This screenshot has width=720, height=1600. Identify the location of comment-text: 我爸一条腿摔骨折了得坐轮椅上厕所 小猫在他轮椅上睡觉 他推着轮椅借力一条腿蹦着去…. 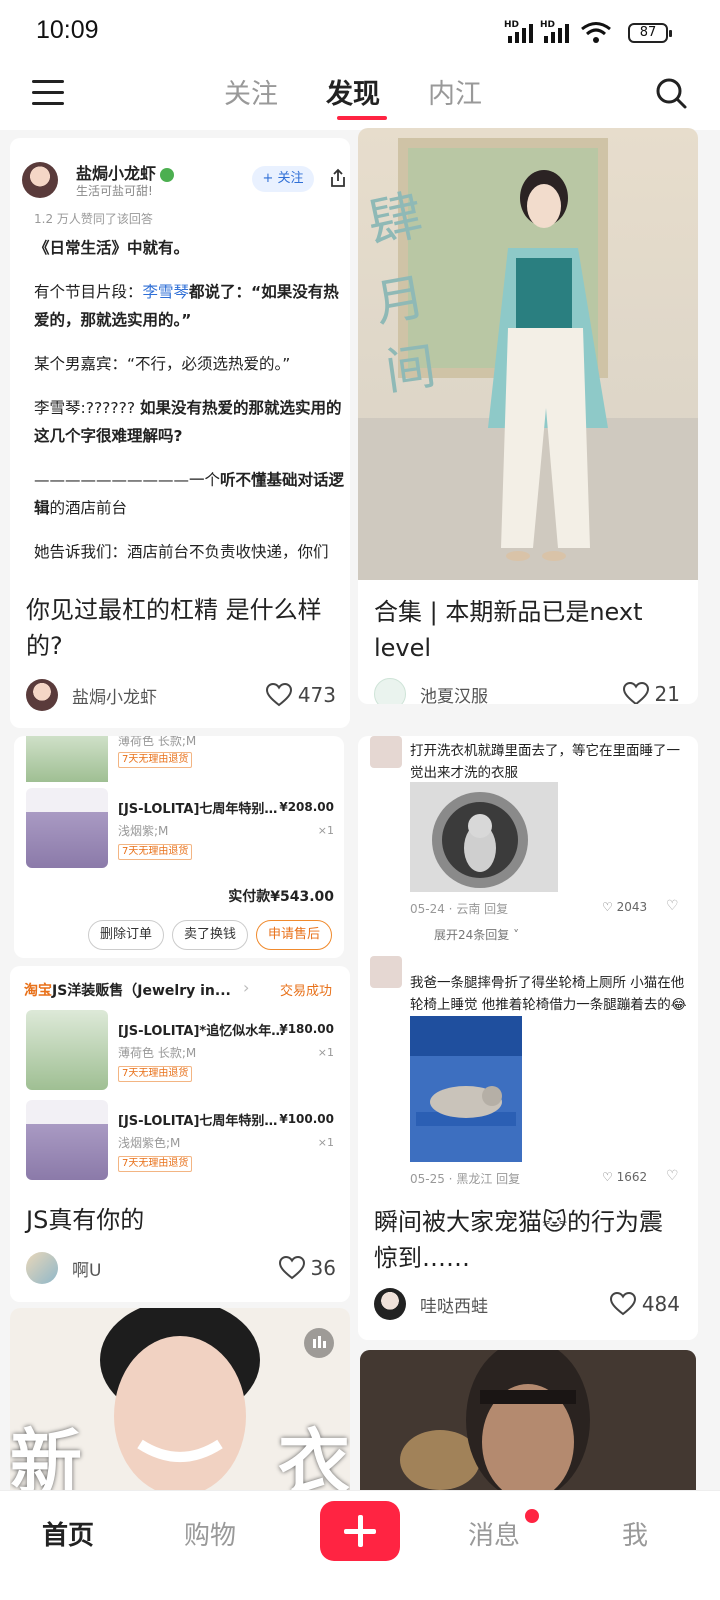
(548, 994).